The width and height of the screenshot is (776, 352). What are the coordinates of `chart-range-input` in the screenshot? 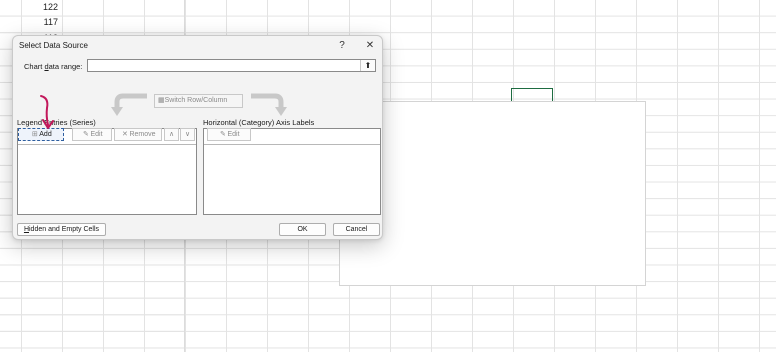 It's located at (231, 65).